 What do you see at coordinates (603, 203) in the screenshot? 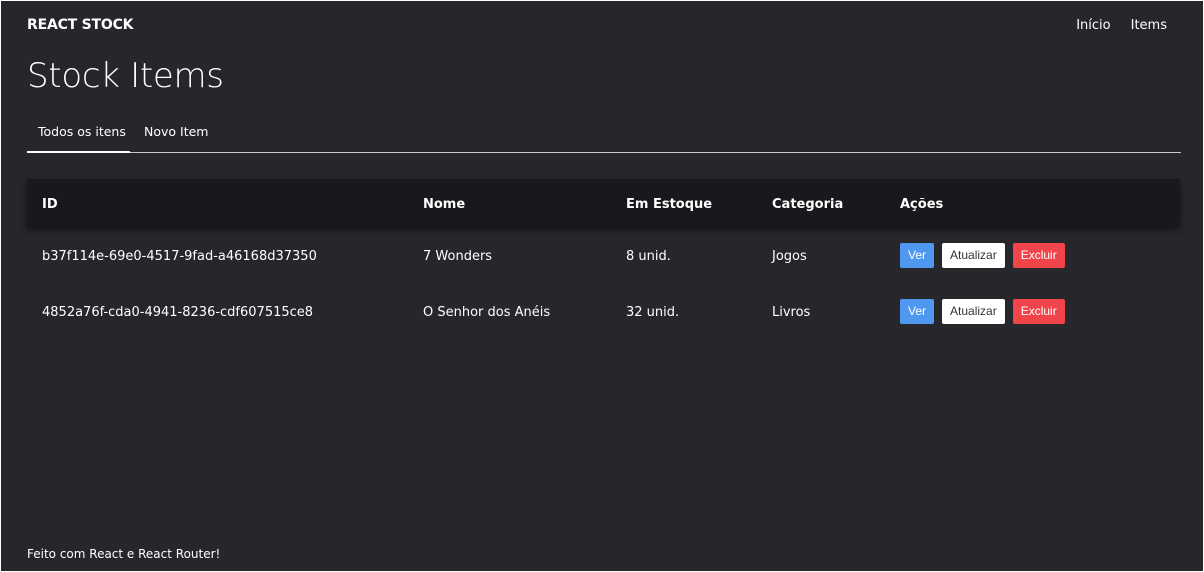
I see `table-header: ID Nome Em Estoque Categoria Ações` at bounding box center [603, 203].